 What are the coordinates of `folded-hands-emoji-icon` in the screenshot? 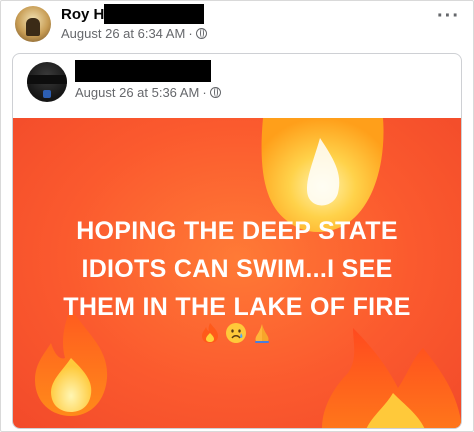 It's located at (262, 333).